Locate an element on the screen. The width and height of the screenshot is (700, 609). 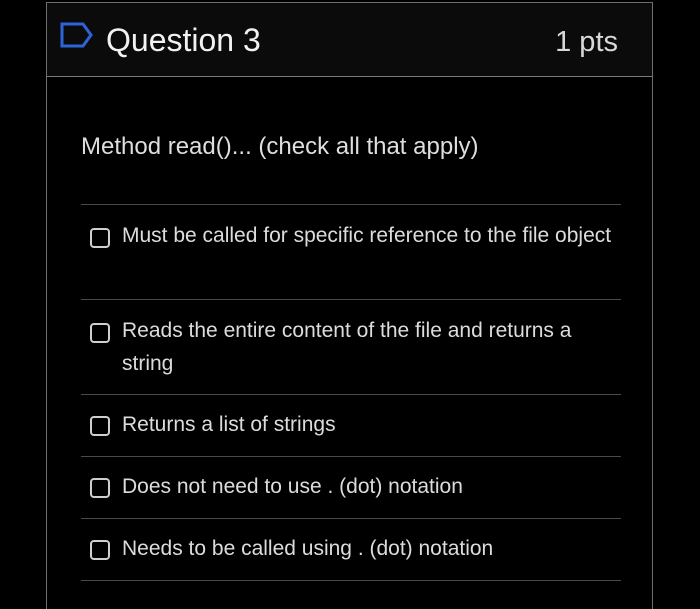
answer-option: Does not need to use . (dot) notation is located at coordinates (351, 488).